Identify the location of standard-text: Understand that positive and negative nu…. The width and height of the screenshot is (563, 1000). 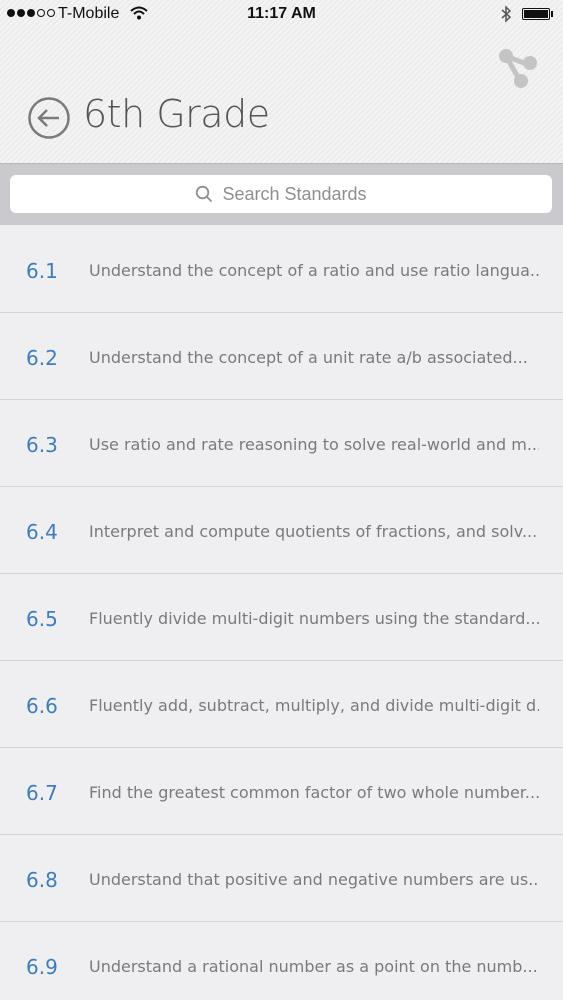
(314, 879).